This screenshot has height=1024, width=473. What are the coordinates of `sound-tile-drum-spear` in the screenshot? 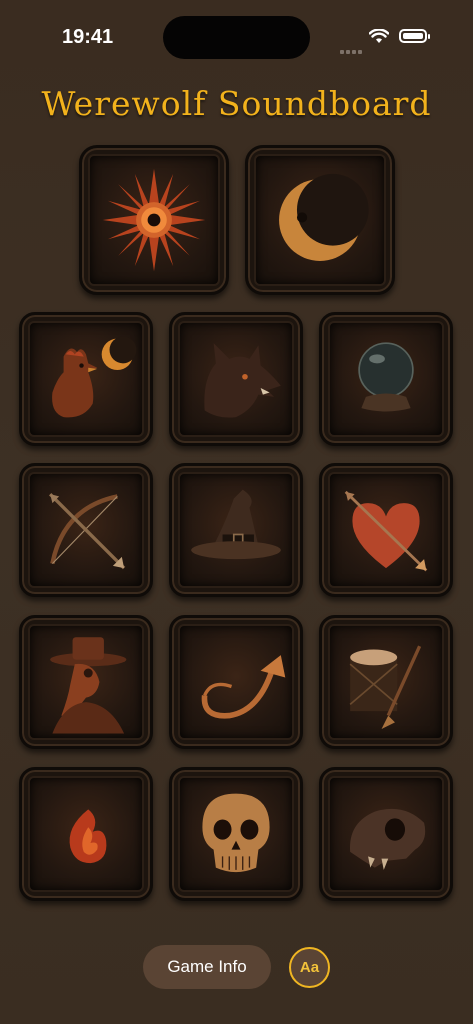 It's located at (386, 682).